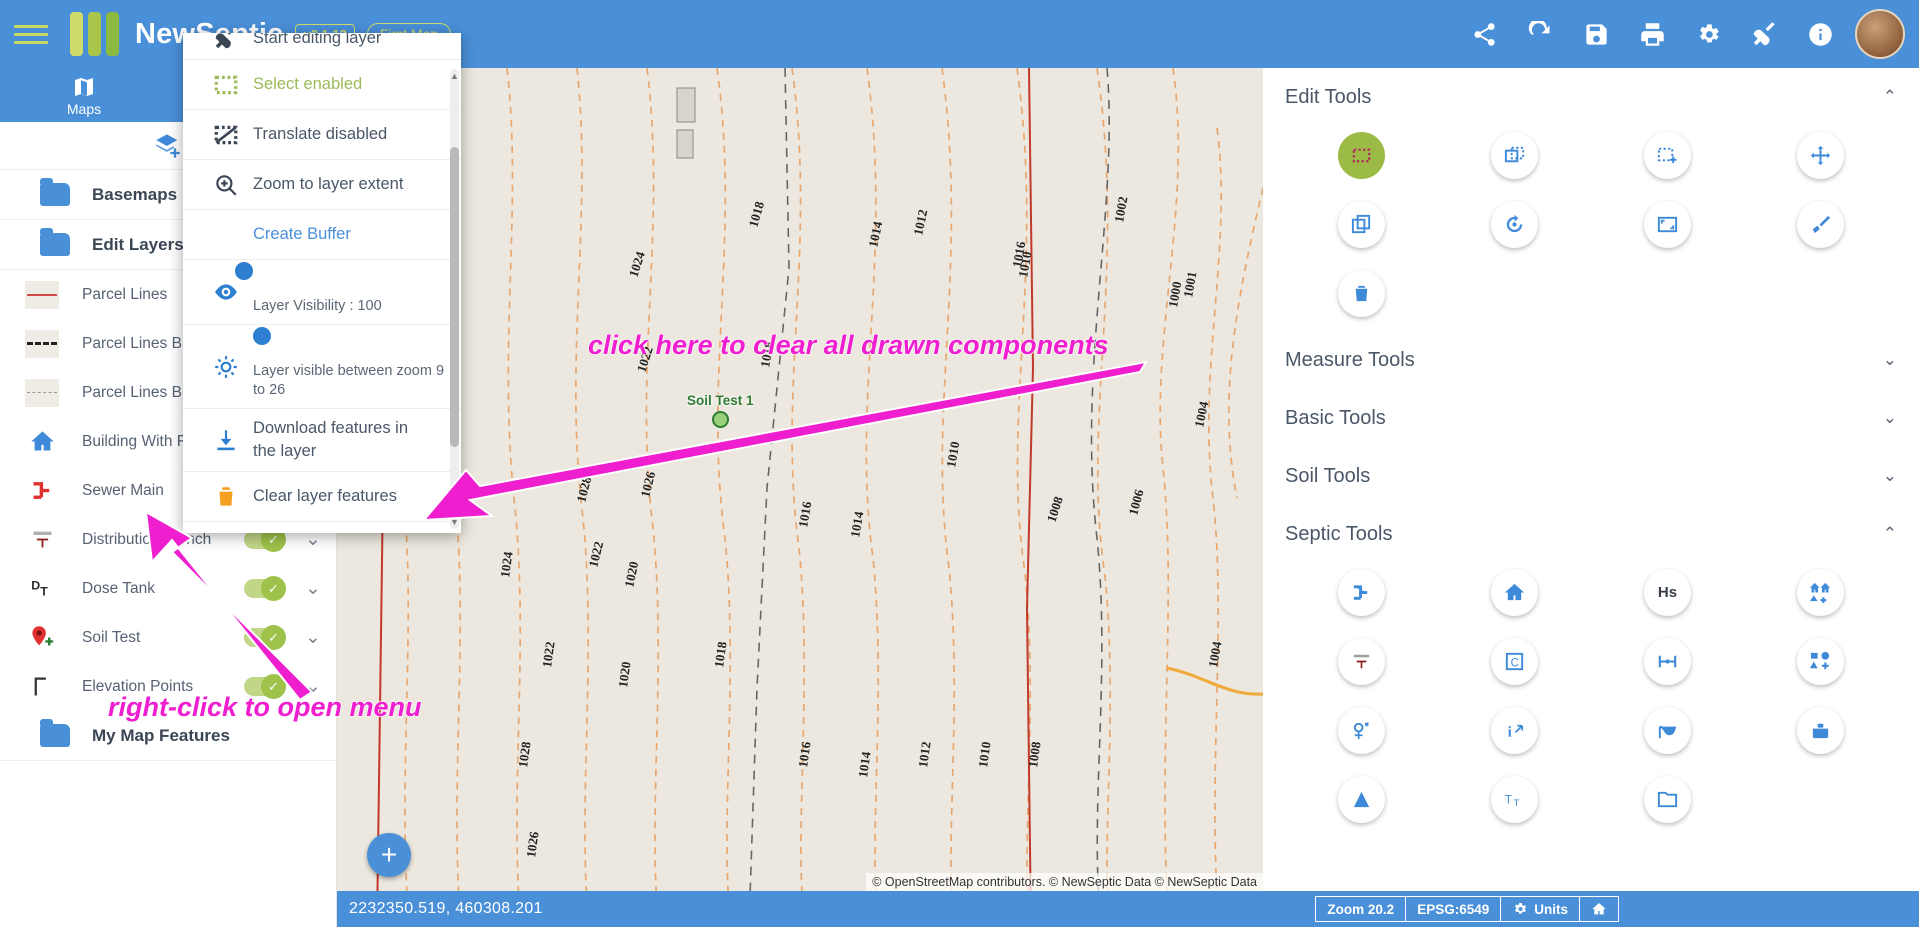  I want to click on section-title: Soil Tools, so click(1328, 475).